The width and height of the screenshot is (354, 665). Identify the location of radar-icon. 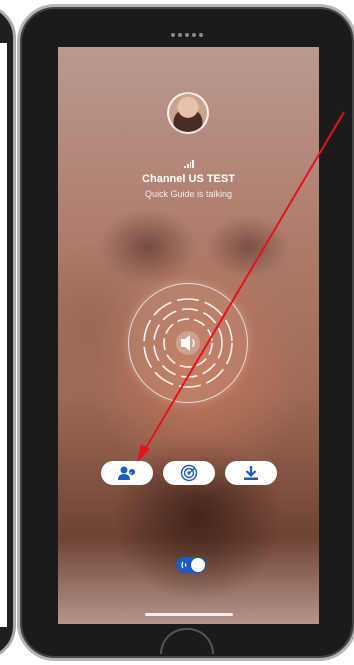
(189, 473).